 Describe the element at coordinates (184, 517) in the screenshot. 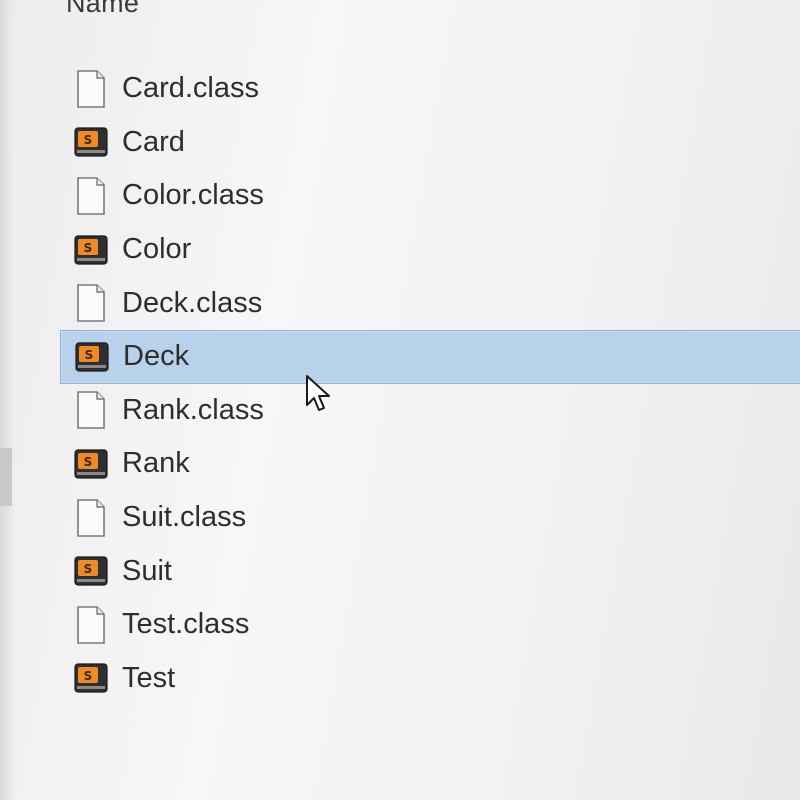

I see `file-name: Suit.class` at that location.